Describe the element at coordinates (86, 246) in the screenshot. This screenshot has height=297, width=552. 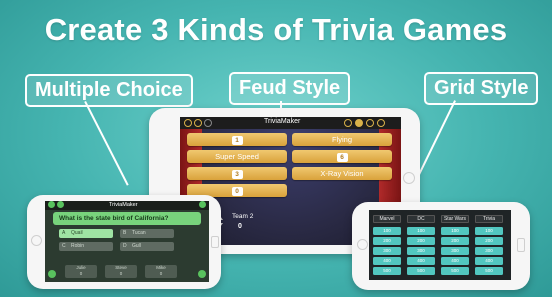
I see `answer-option: Robin` at that location.